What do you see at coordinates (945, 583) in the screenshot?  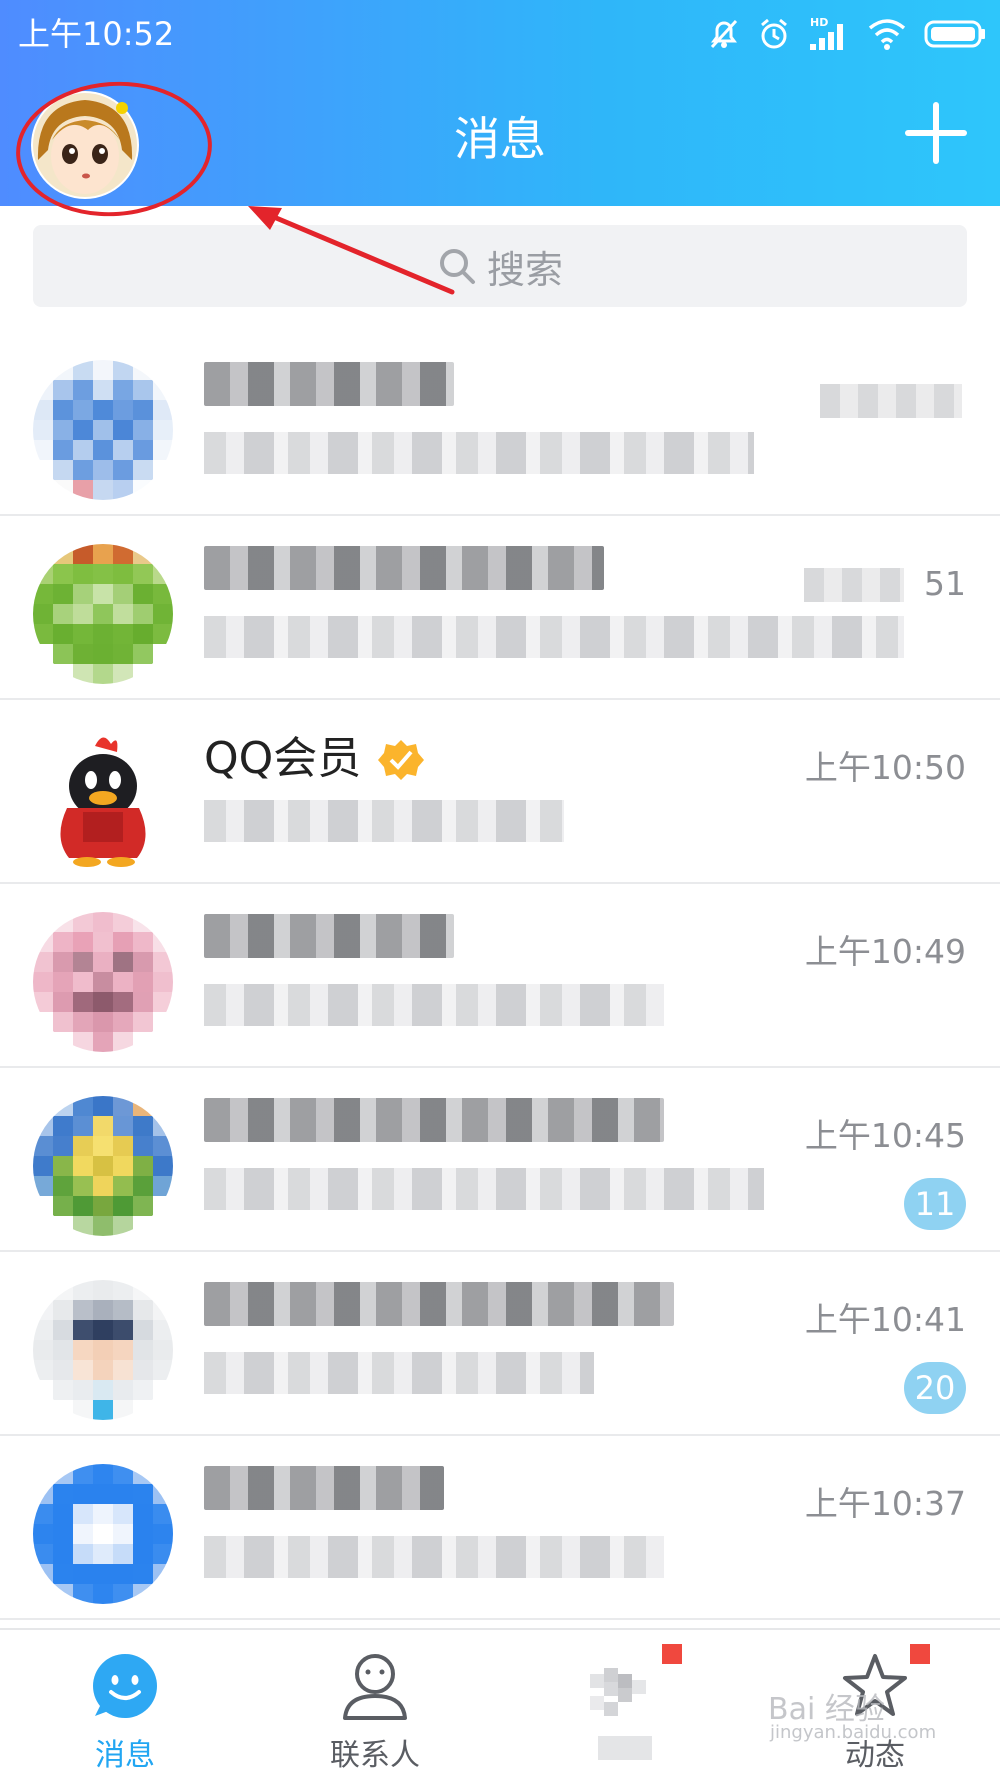 I see `message-time: 51` at bounding box center [945, 583].